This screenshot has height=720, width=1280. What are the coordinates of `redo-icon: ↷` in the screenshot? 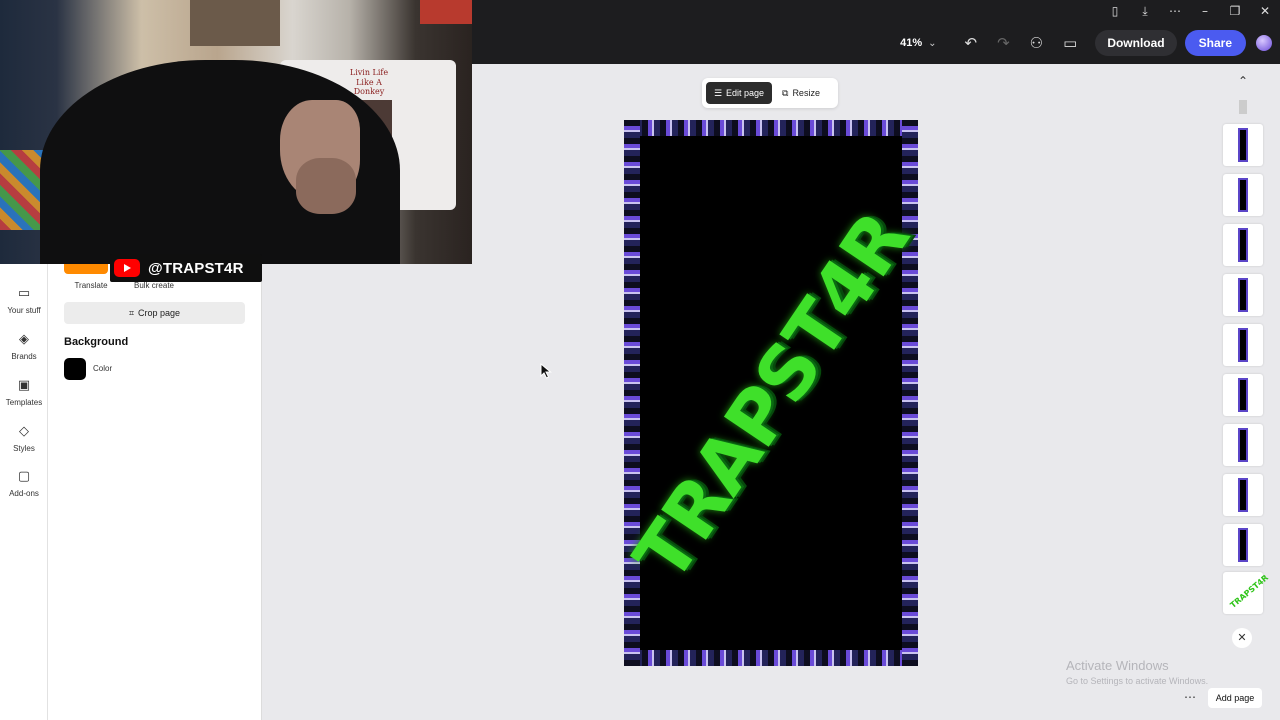 It's located at (1003, 43).